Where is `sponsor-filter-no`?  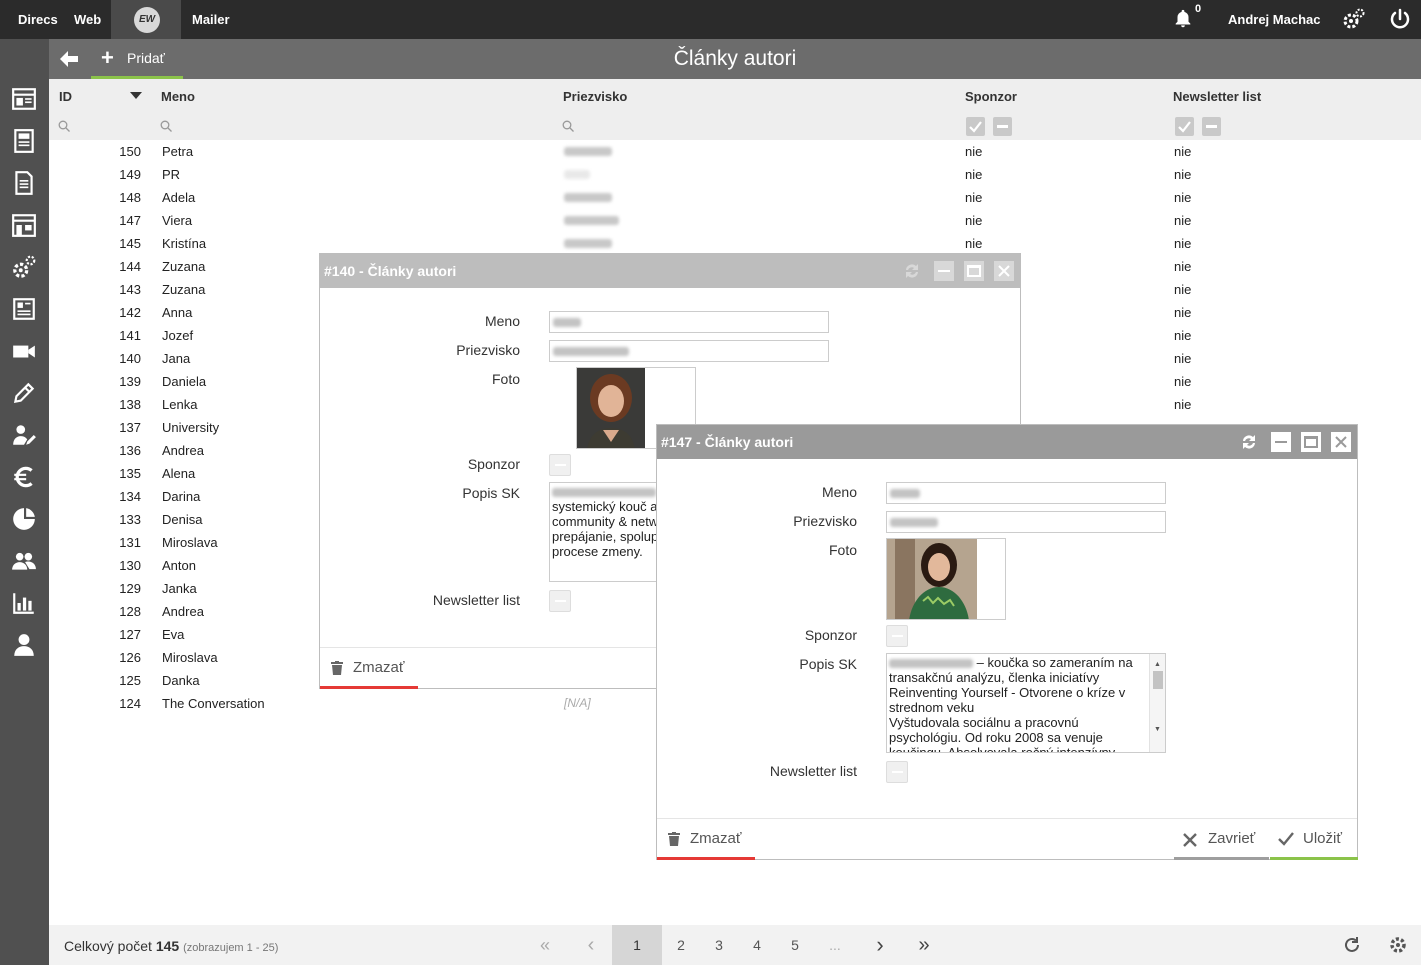
sponsor-filter-no is located at coordinates (1002, 126).